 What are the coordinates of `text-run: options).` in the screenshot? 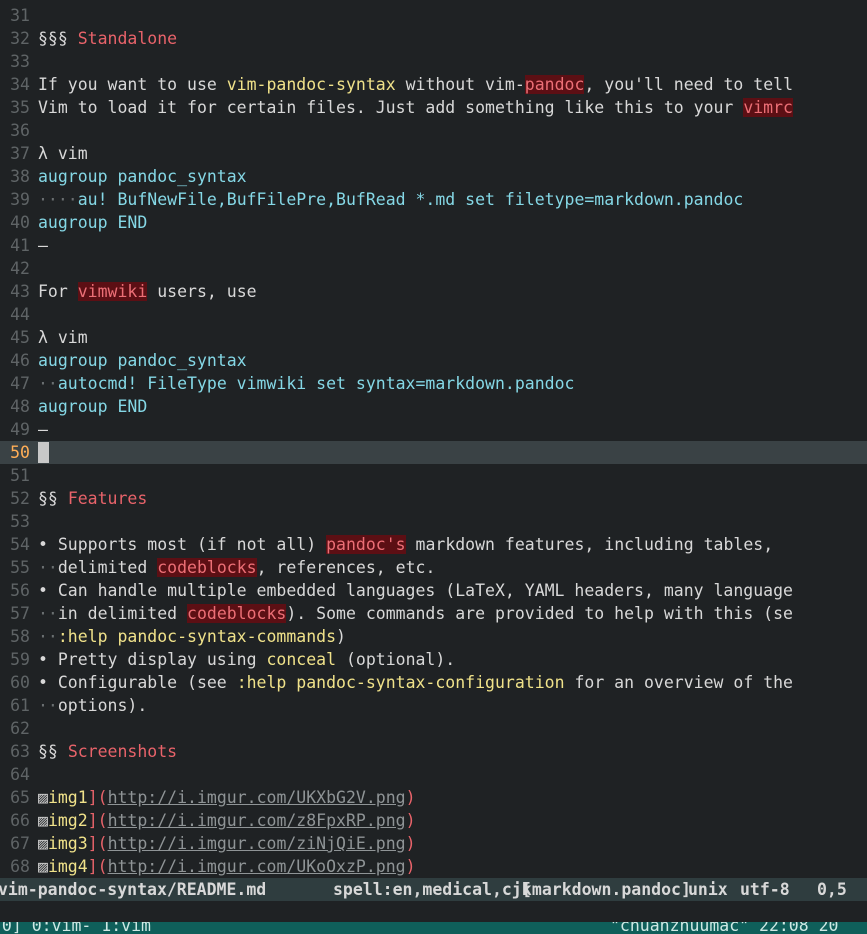 It's located at (102, 705).